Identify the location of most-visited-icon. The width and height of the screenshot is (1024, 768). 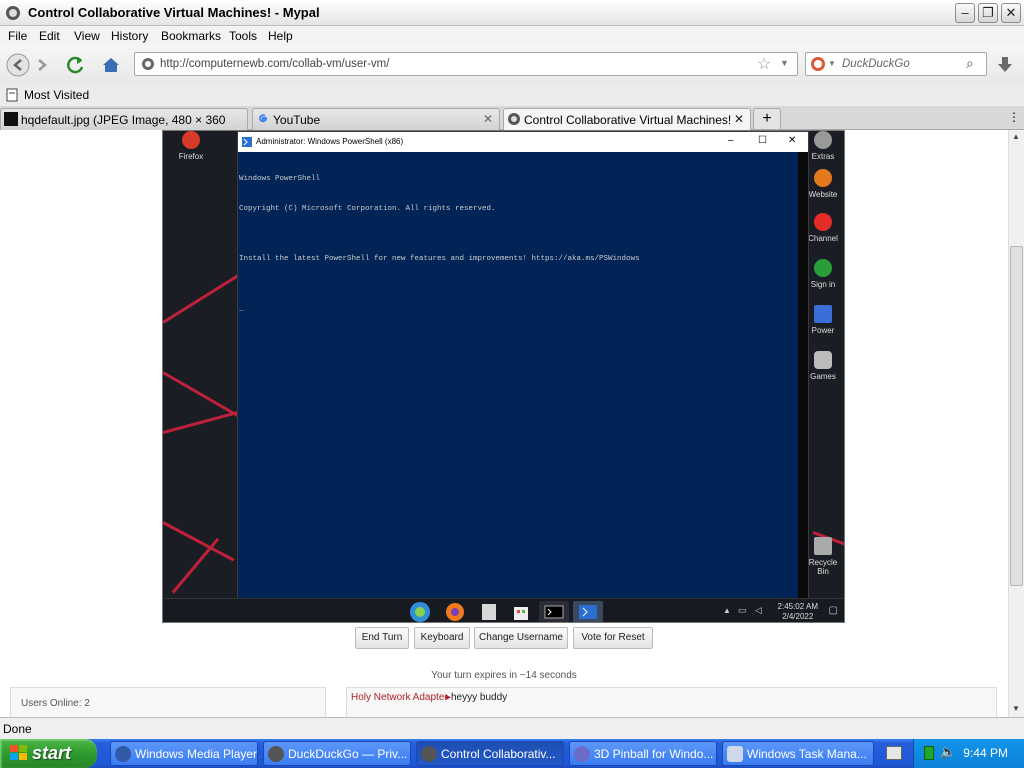
(12, 95).